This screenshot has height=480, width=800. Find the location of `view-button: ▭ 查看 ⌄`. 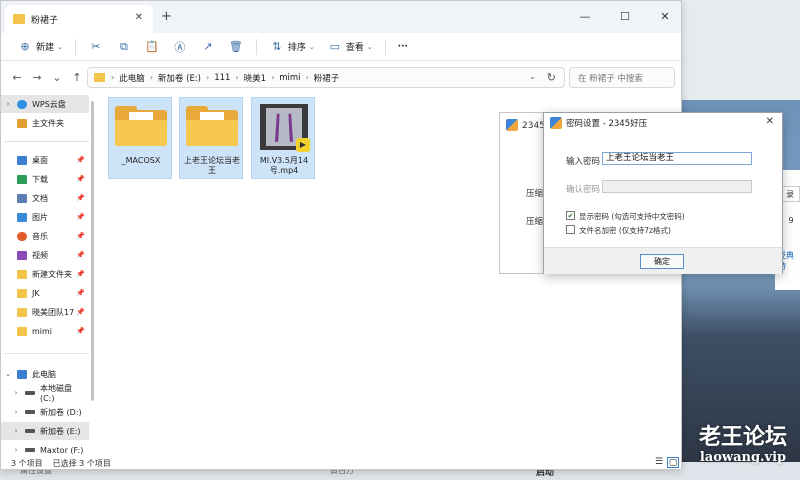

view-button: ▭ 查看 ⌄ is located at coordinates (350, 47).